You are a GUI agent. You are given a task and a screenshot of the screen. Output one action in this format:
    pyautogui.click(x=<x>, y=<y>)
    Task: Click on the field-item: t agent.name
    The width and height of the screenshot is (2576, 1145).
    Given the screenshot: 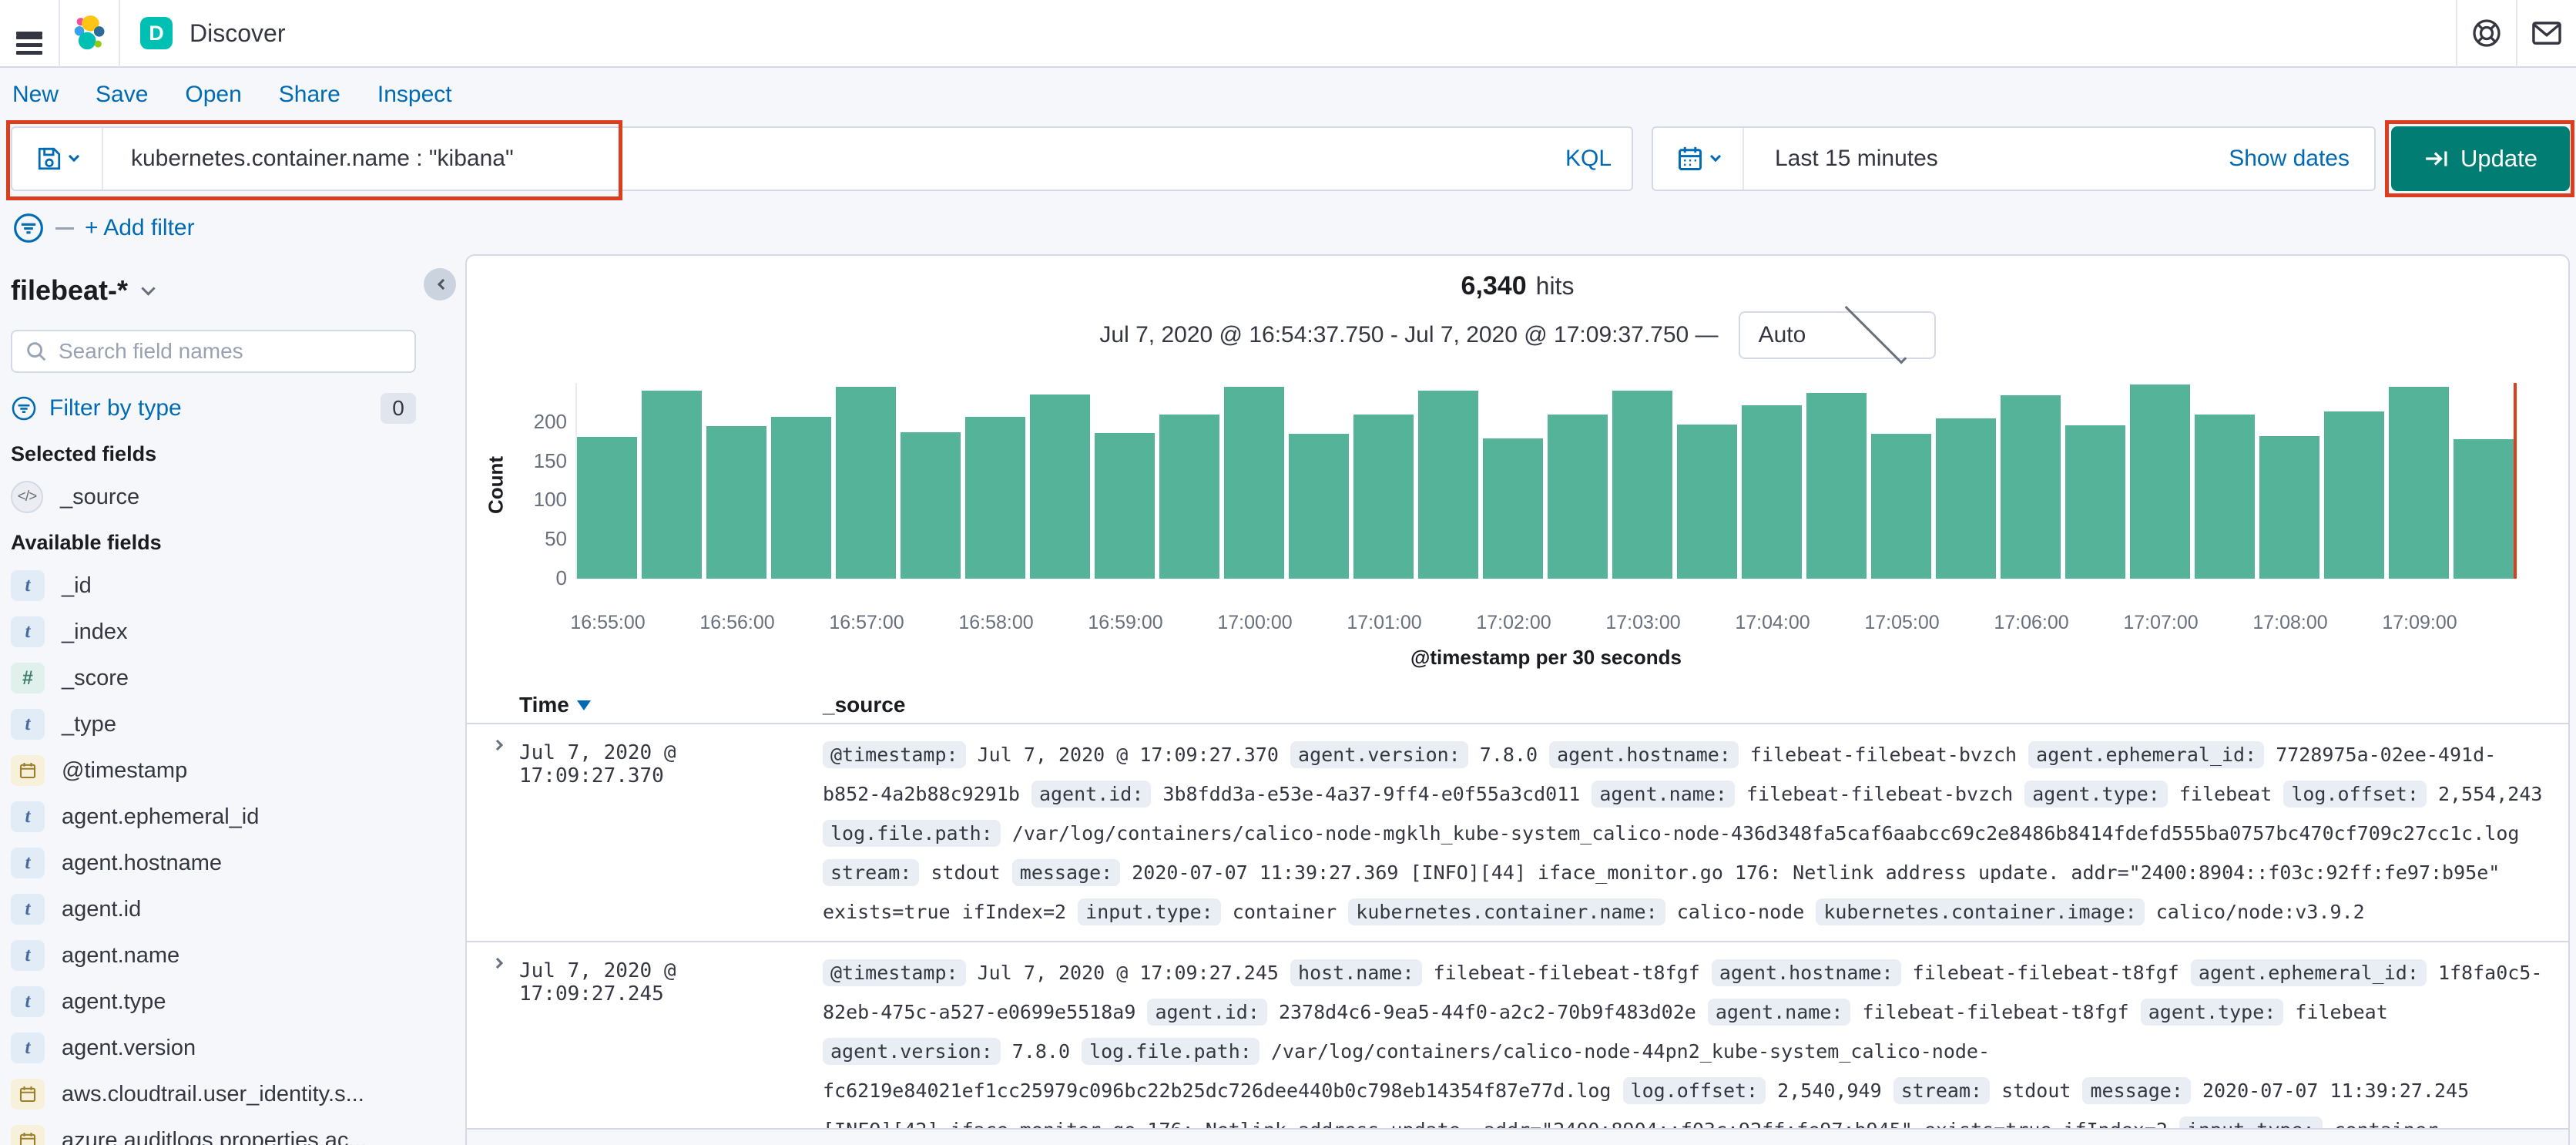 What is the action you would take?
    pyautogui.click(x=213, y=955)
    